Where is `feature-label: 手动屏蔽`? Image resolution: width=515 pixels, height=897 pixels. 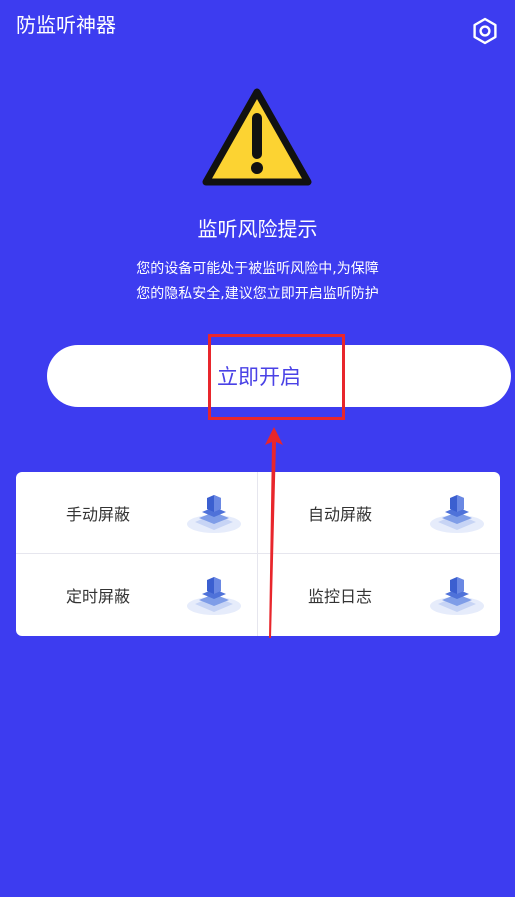 feature-label: 手动屏蔽 is located at coordinates (98, 514).